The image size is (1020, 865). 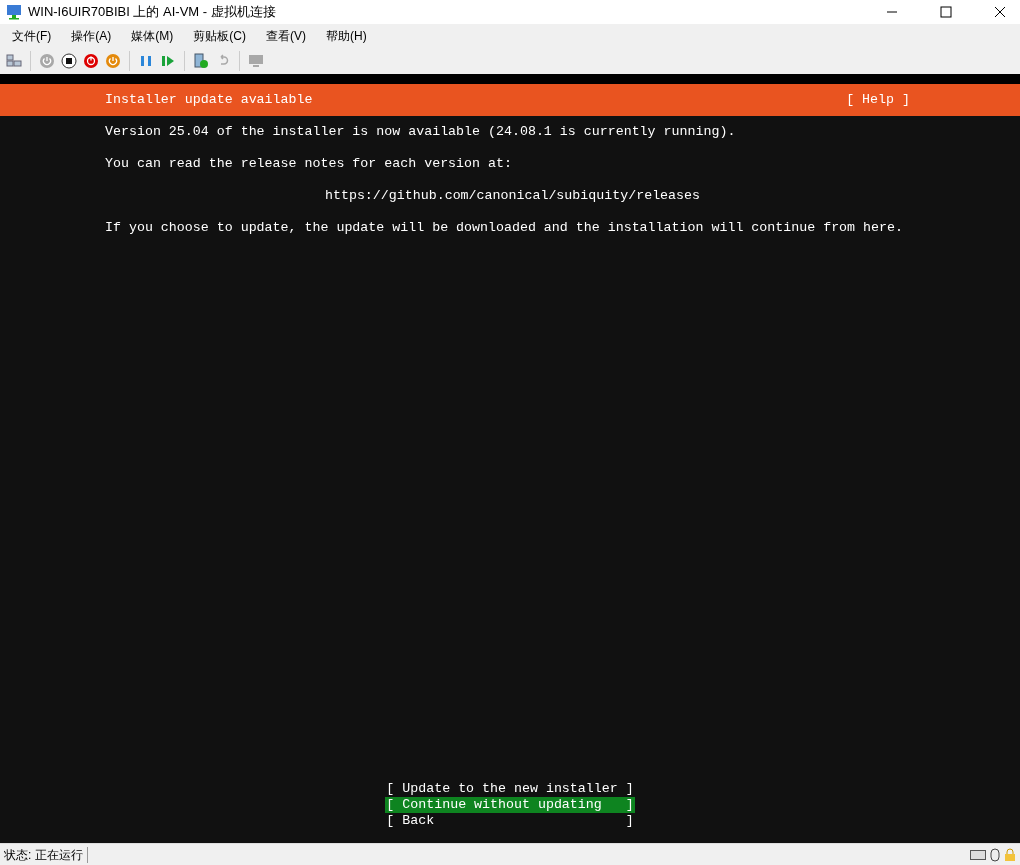 I want to click on close-icon, so click(x=1000, y=12).